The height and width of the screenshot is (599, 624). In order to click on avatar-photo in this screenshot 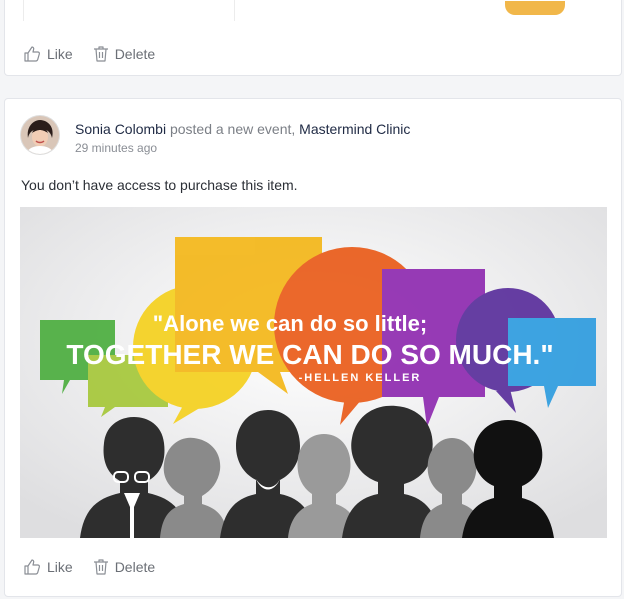, I will do `click(40, 135)`.